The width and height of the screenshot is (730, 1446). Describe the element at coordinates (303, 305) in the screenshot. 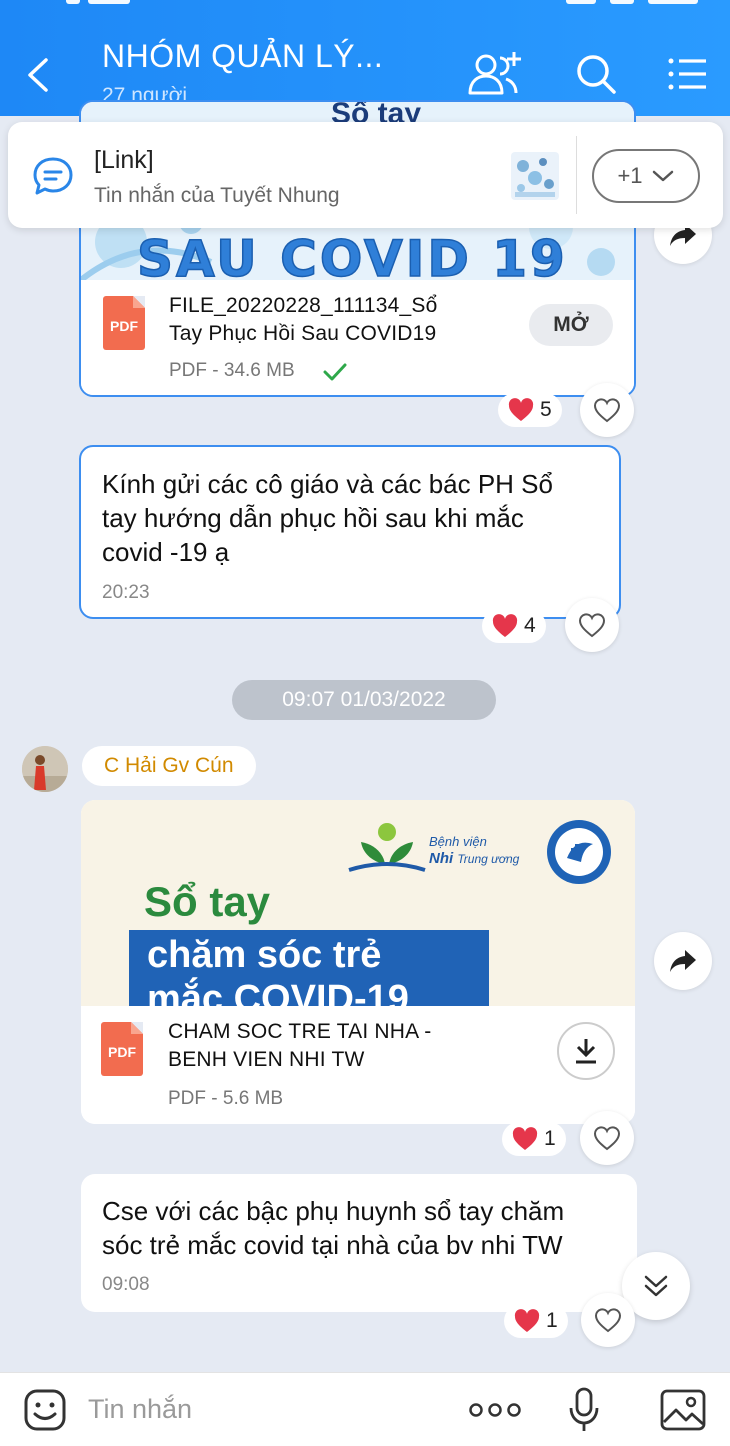

I see `file-name-line1: FILE_20220228_111134_Sổ` at that location.